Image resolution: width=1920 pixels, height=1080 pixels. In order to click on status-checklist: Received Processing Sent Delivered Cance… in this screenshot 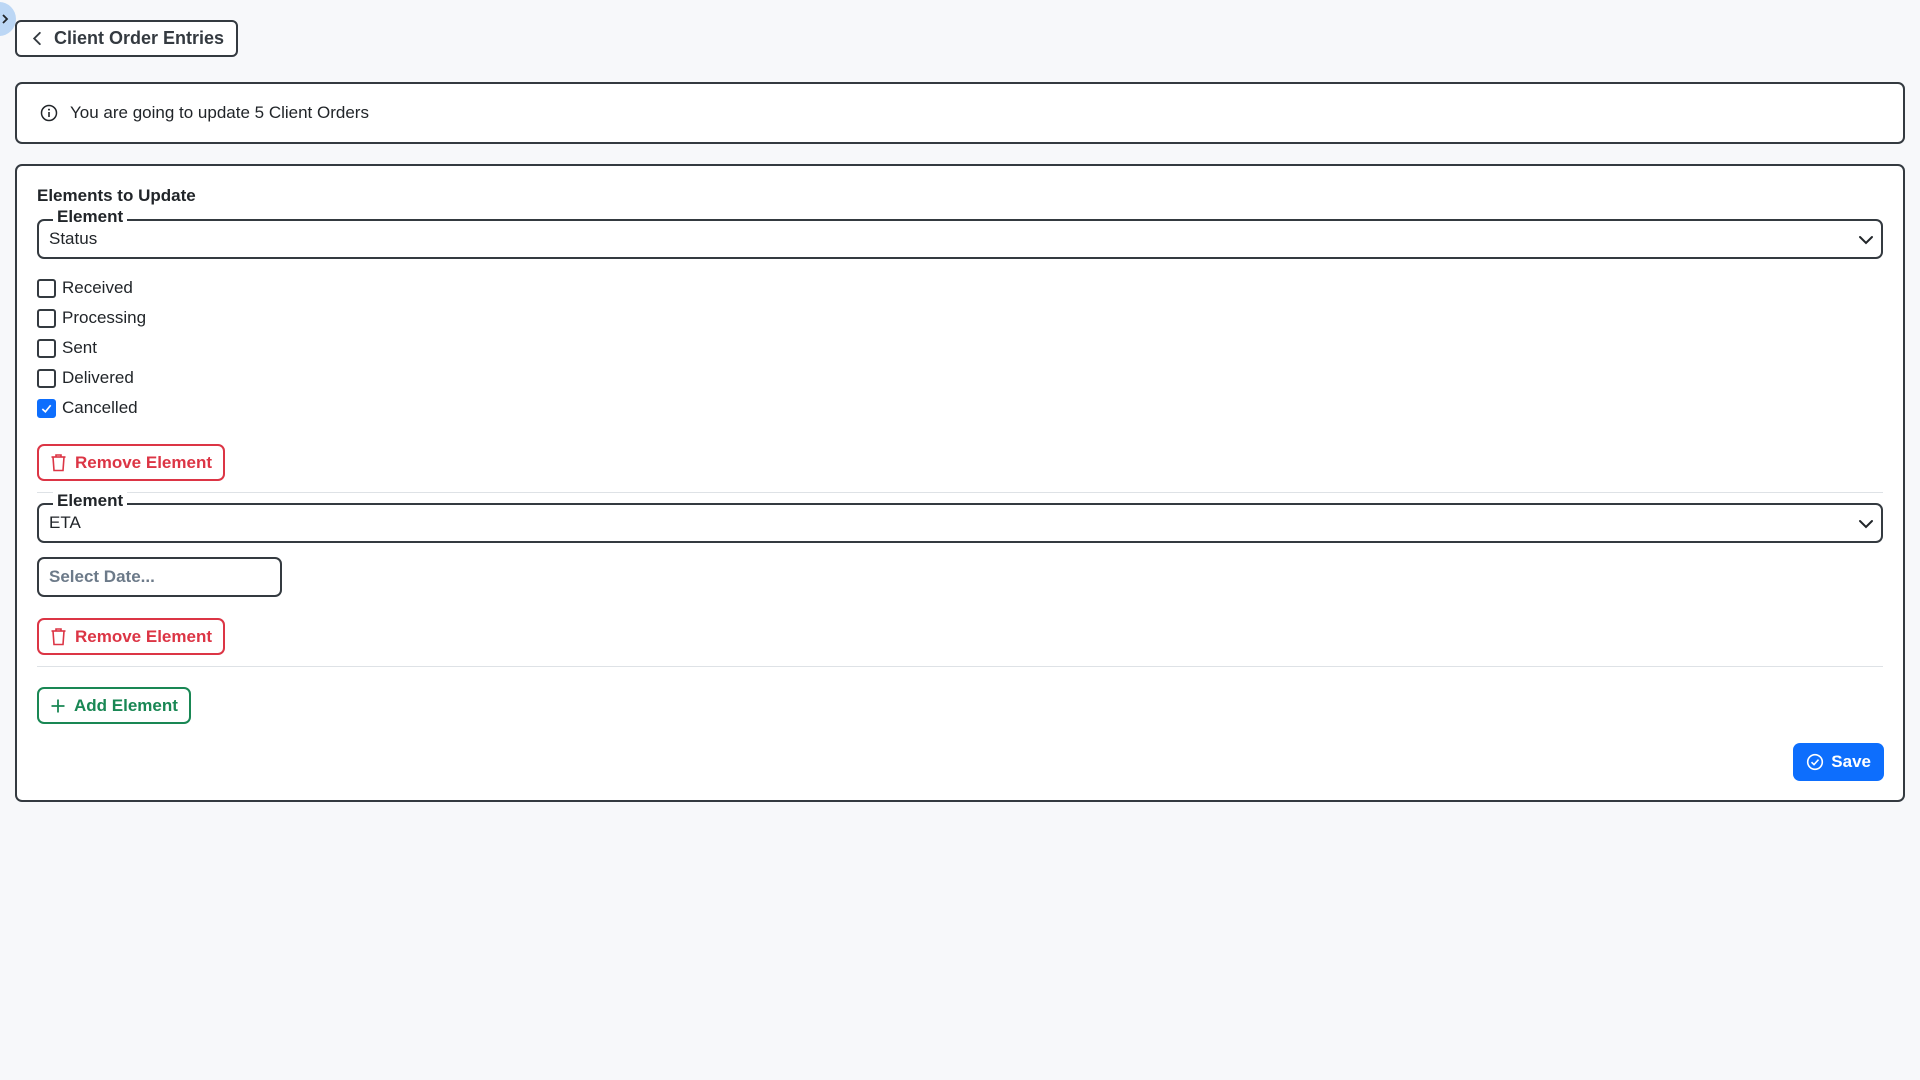, I will do `click(91, 348)`.